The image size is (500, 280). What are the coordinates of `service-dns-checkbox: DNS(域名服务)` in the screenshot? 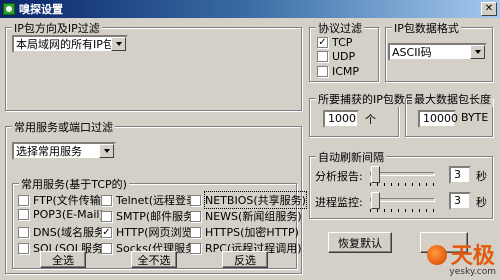 It's located at (63, 232).